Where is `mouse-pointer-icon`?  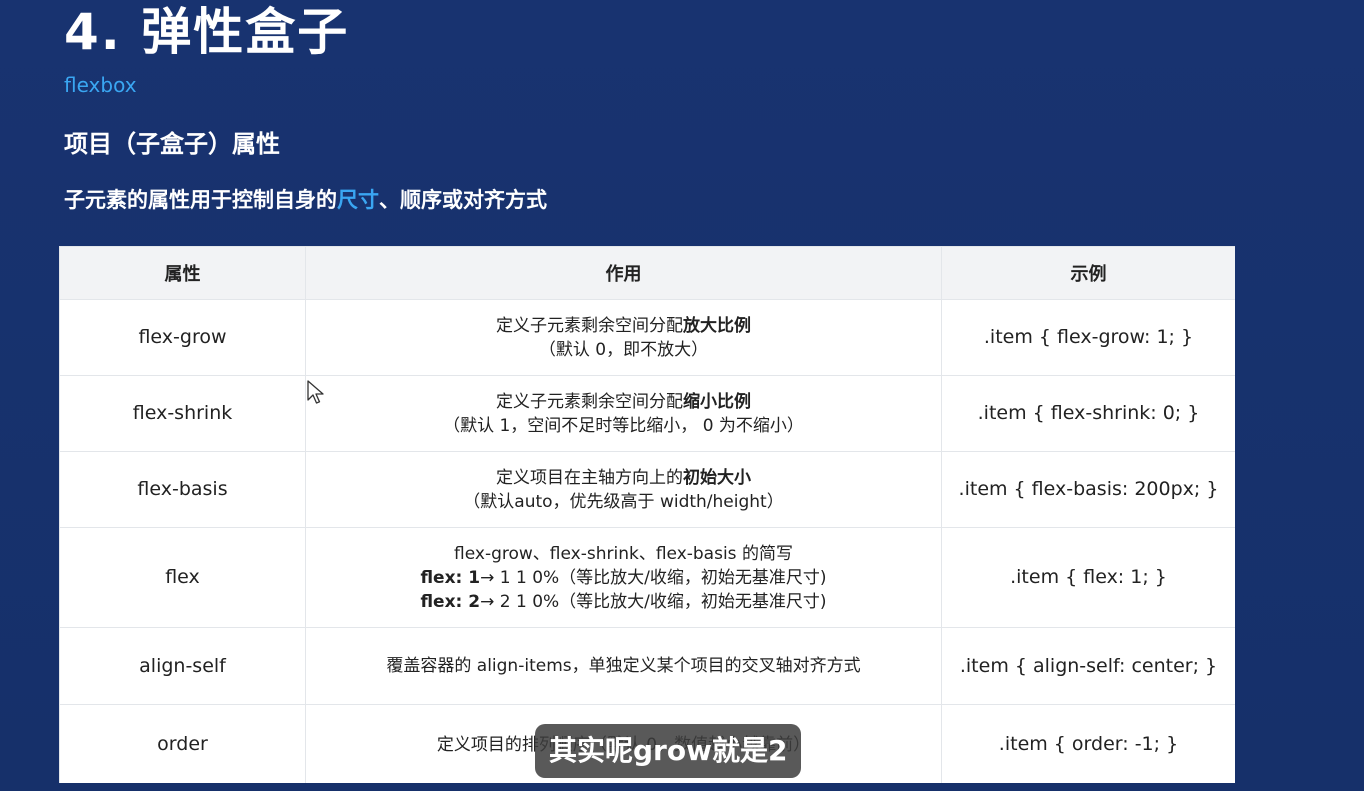 mouse-pointer-icon is located at coordinates (315, 392).